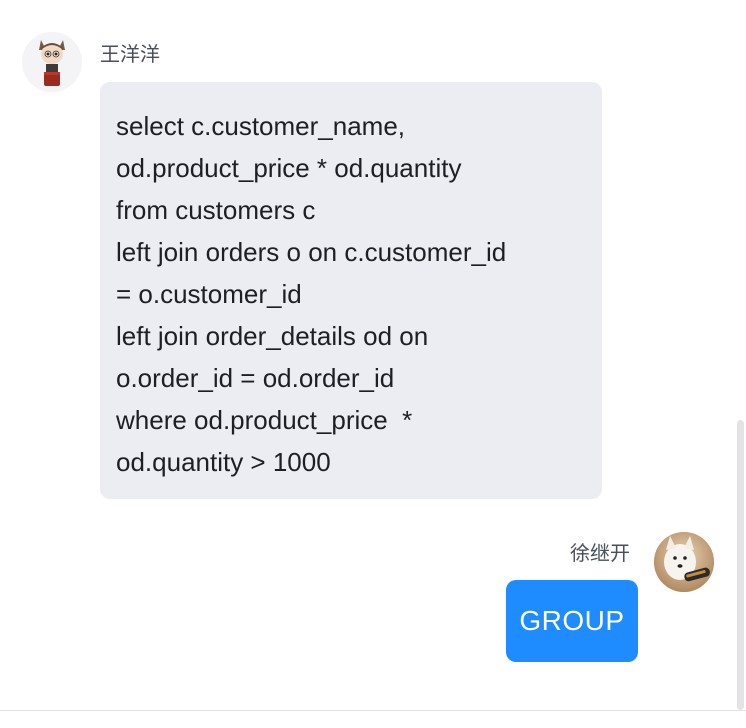  Describe the element at coordinates (209, 294) in the screenshot. I see `message-line: = o.customer_id` at that location.